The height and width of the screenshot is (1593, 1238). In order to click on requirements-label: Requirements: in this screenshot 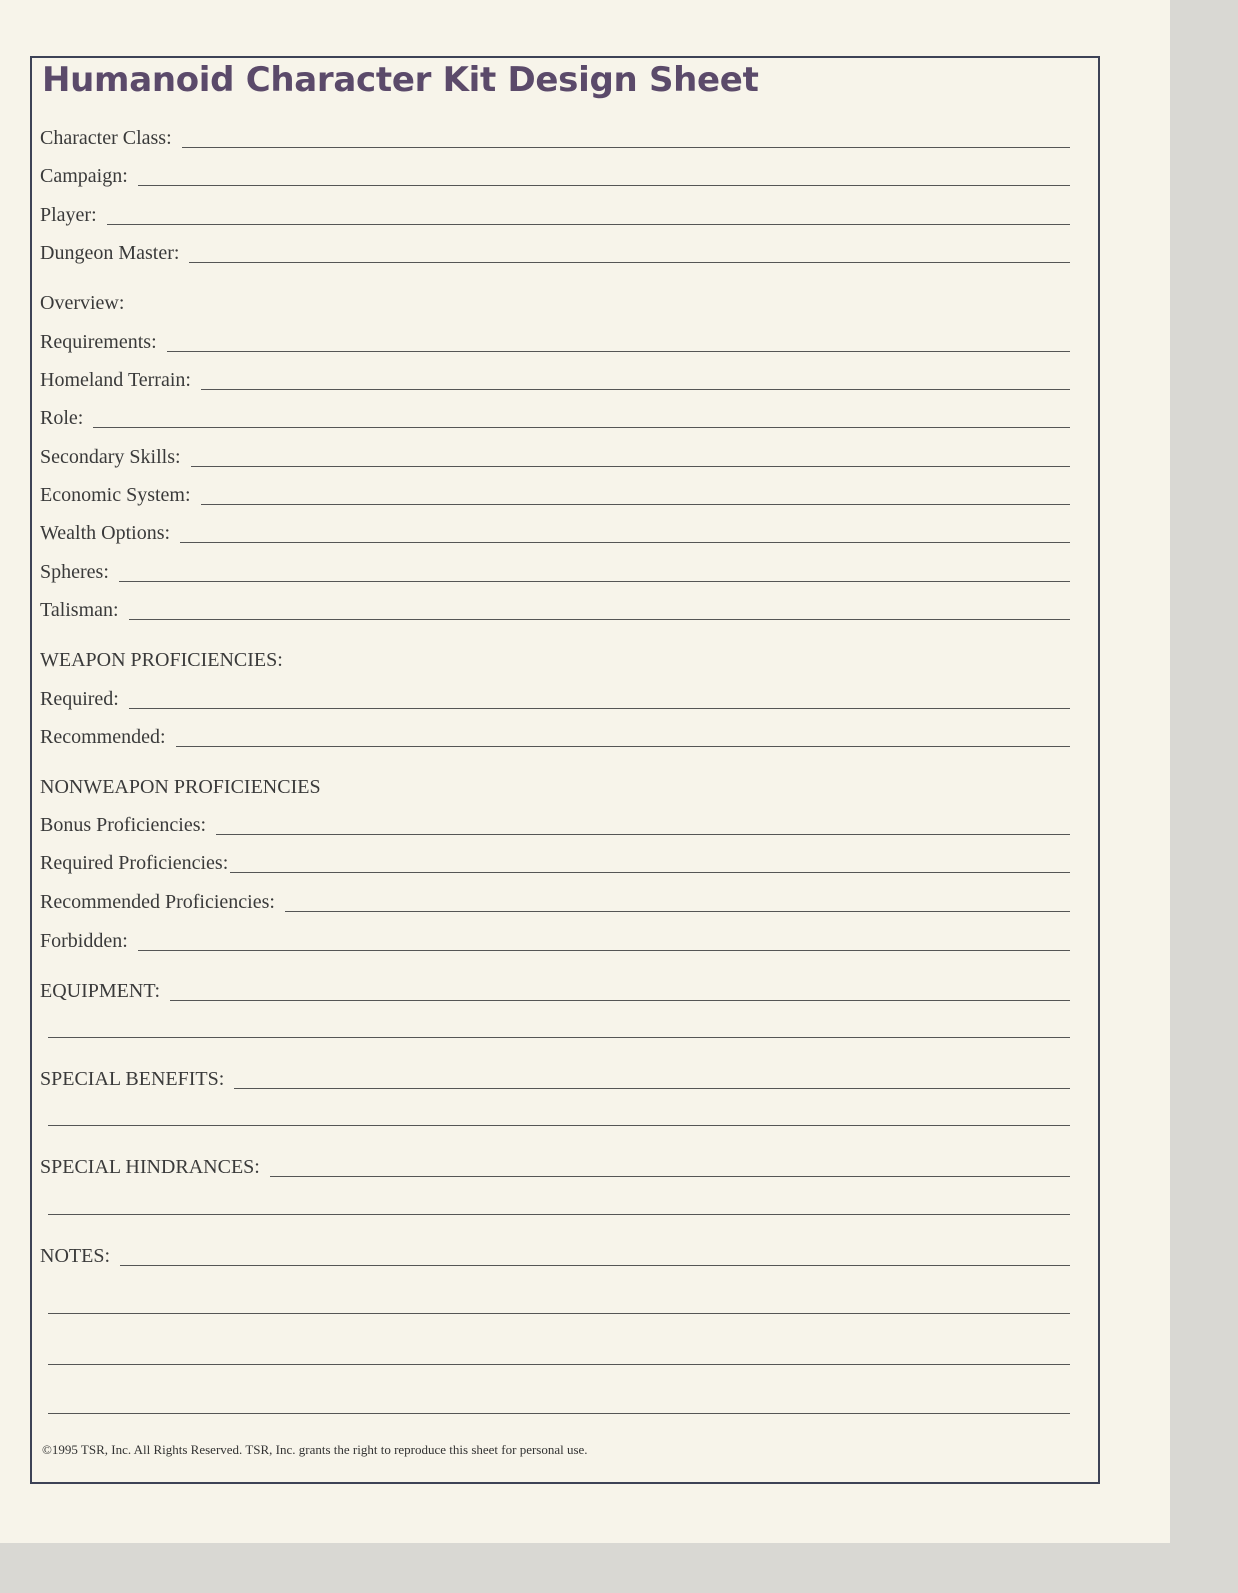, I will do `click(98, 342)`.